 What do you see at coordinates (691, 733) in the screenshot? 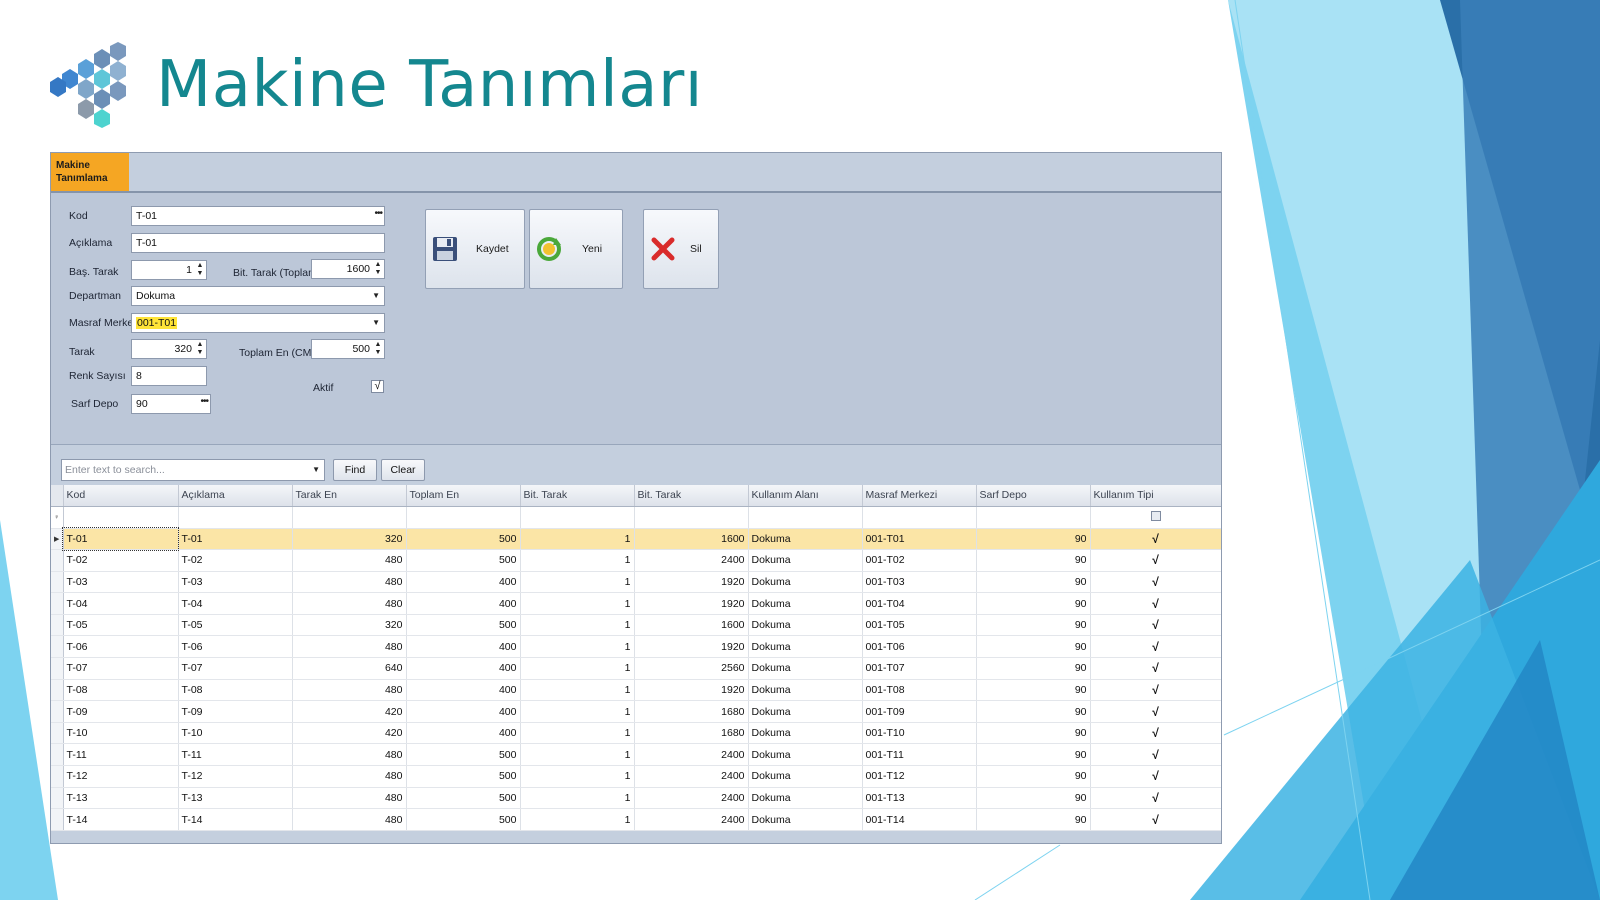
I see `grid-cell: 1680` at bounding box center [691, 733].